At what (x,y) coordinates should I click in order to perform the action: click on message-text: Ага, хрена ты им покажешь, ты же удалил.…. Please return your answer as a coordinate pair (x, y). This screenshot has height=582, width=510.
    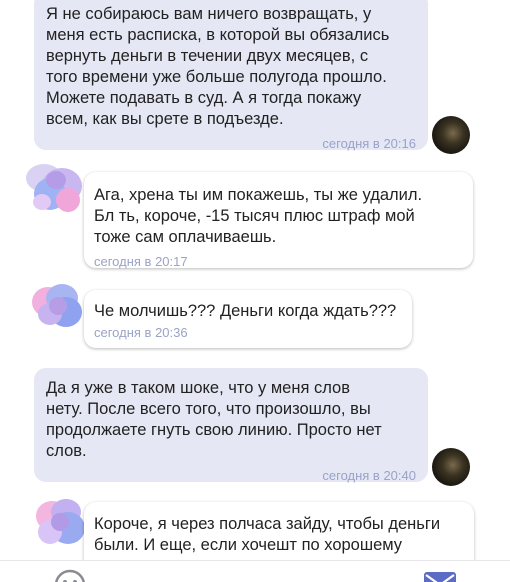
    Looking at the image, I should click on (258, 216).